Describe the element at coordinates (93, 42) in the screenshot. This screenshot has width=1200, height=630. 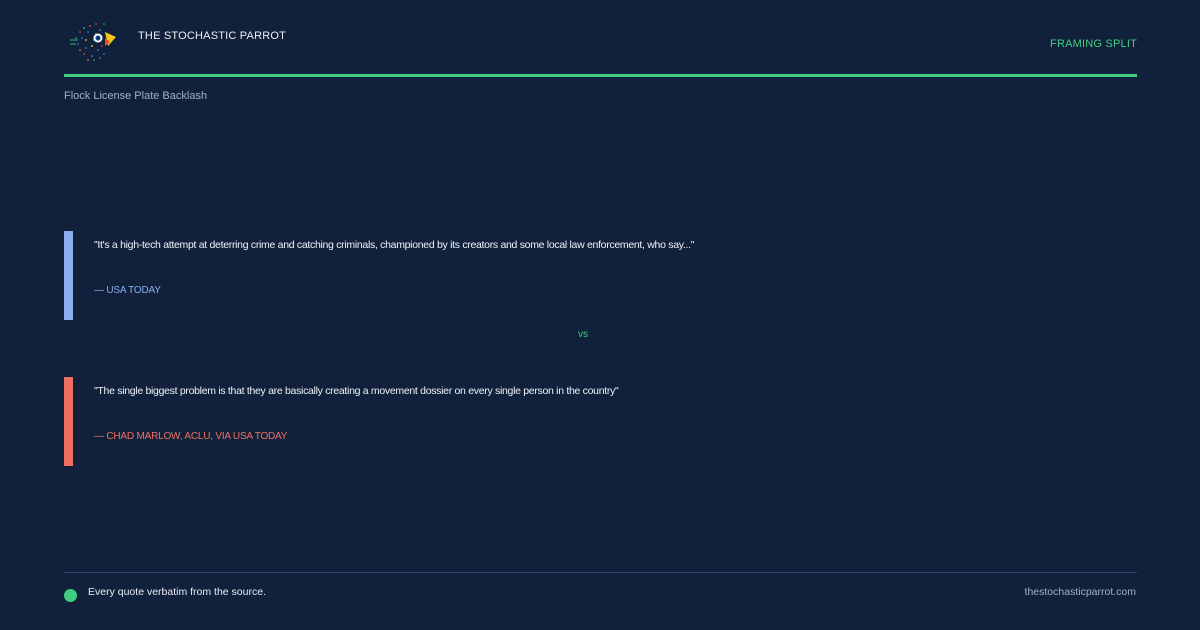
I see `parrot-logo-icon` at that location.